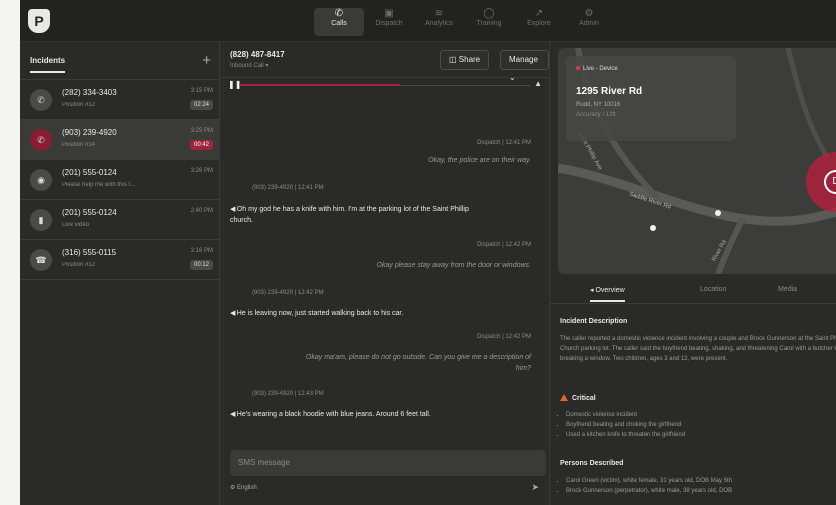 Image resolution: width=836 pixels, height=505 pixels. I want to click on caller-number: (828) 487-8417, so click(257, 54).